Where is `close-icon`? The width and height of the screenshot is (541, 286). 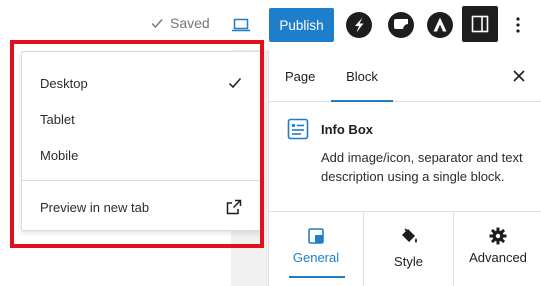
close-icon is located at coordinates (519, 76).